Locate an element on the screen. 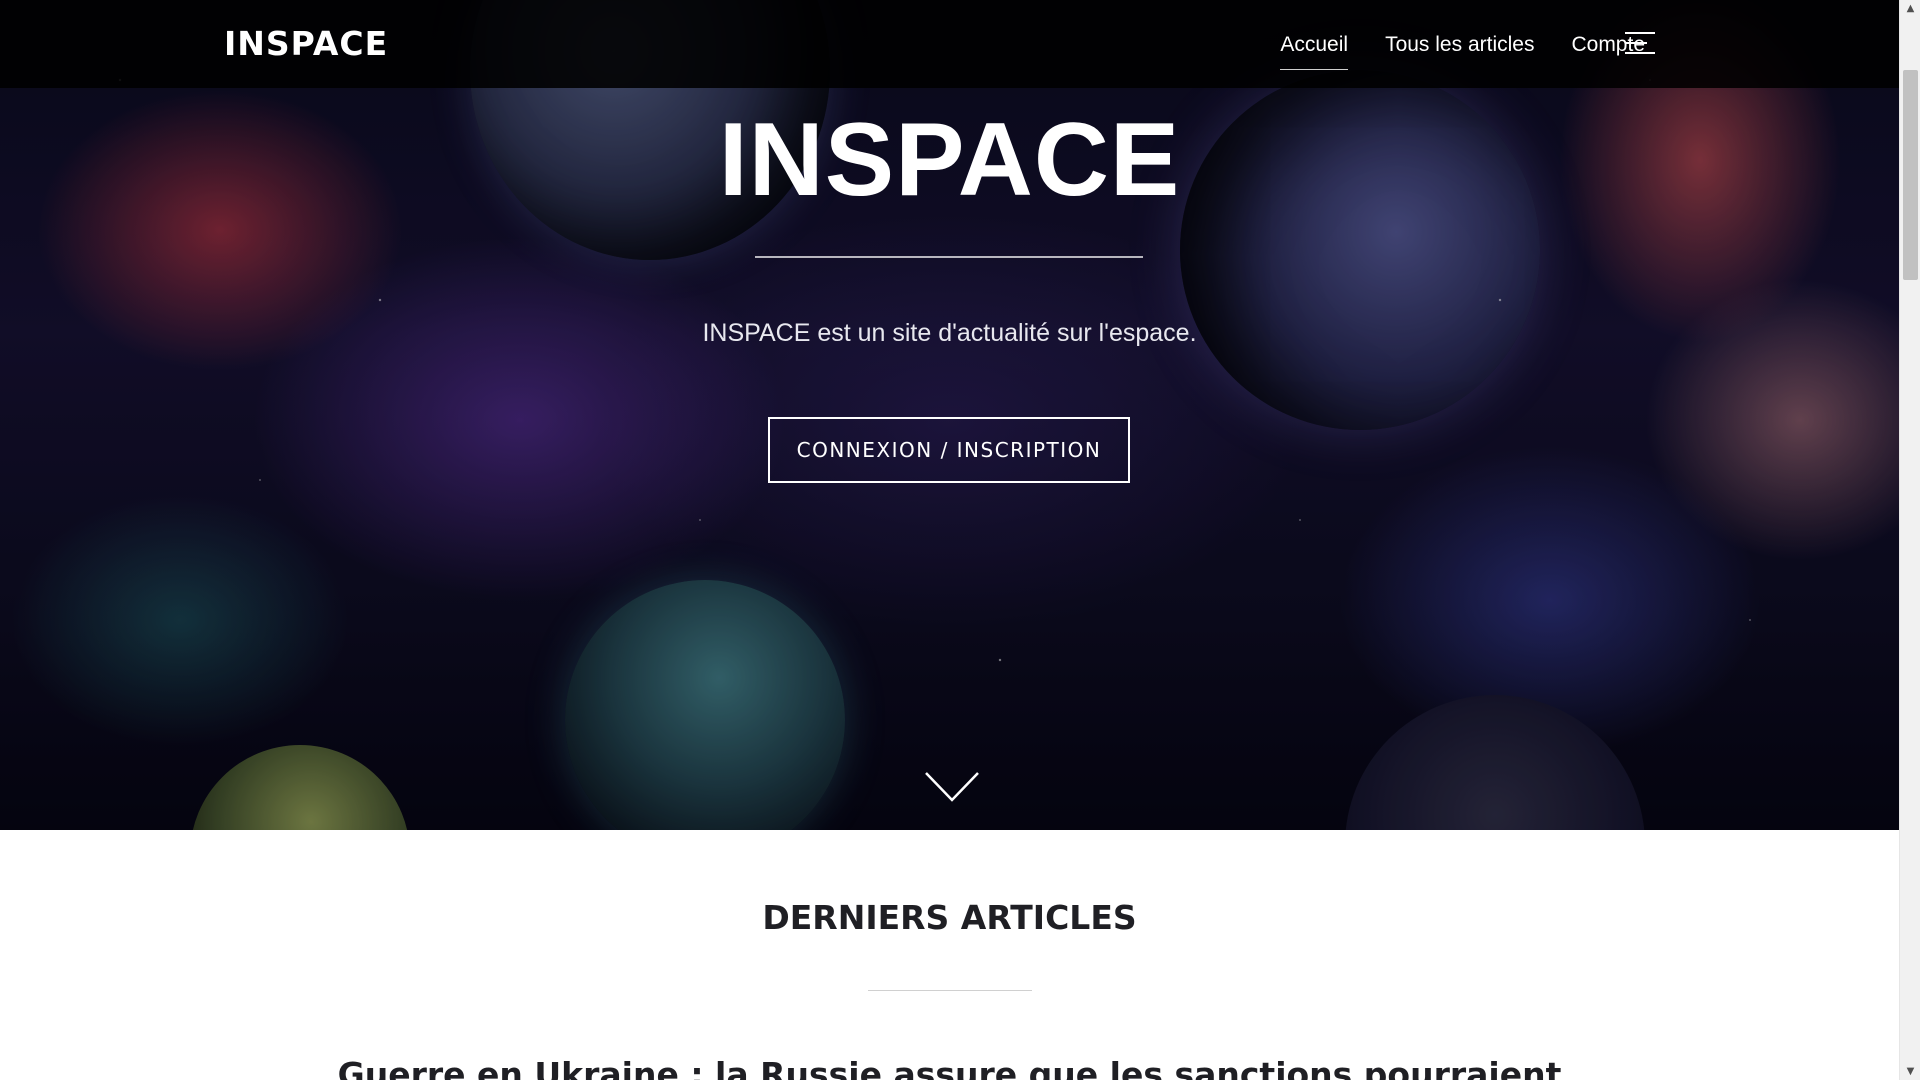  section-divider is located at coordinates (950, 990).